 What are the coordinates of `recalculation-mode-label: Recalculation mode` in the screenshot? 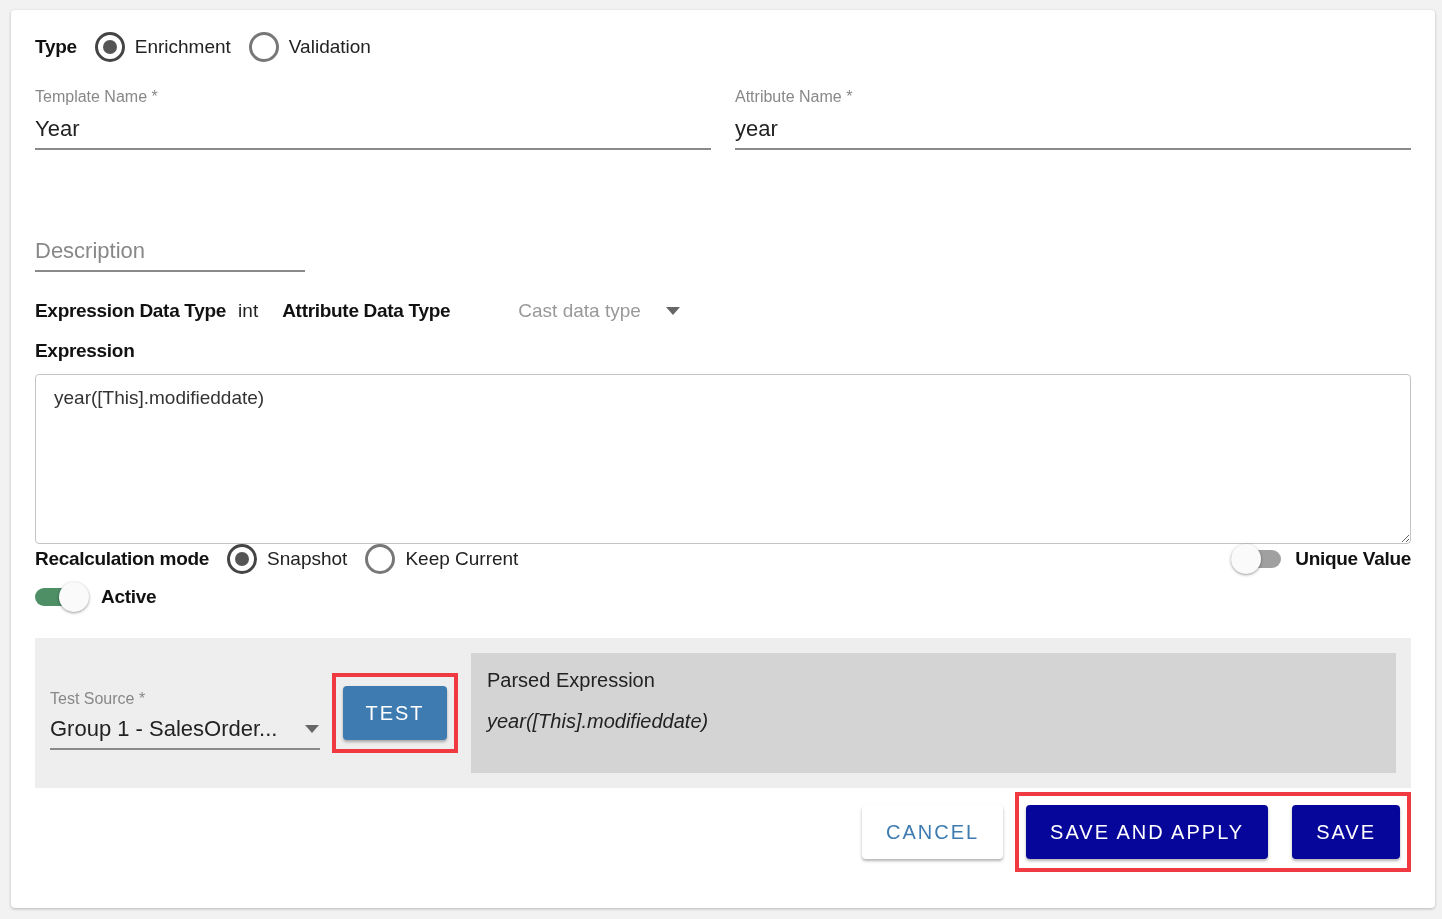 It's located at (122, 559).